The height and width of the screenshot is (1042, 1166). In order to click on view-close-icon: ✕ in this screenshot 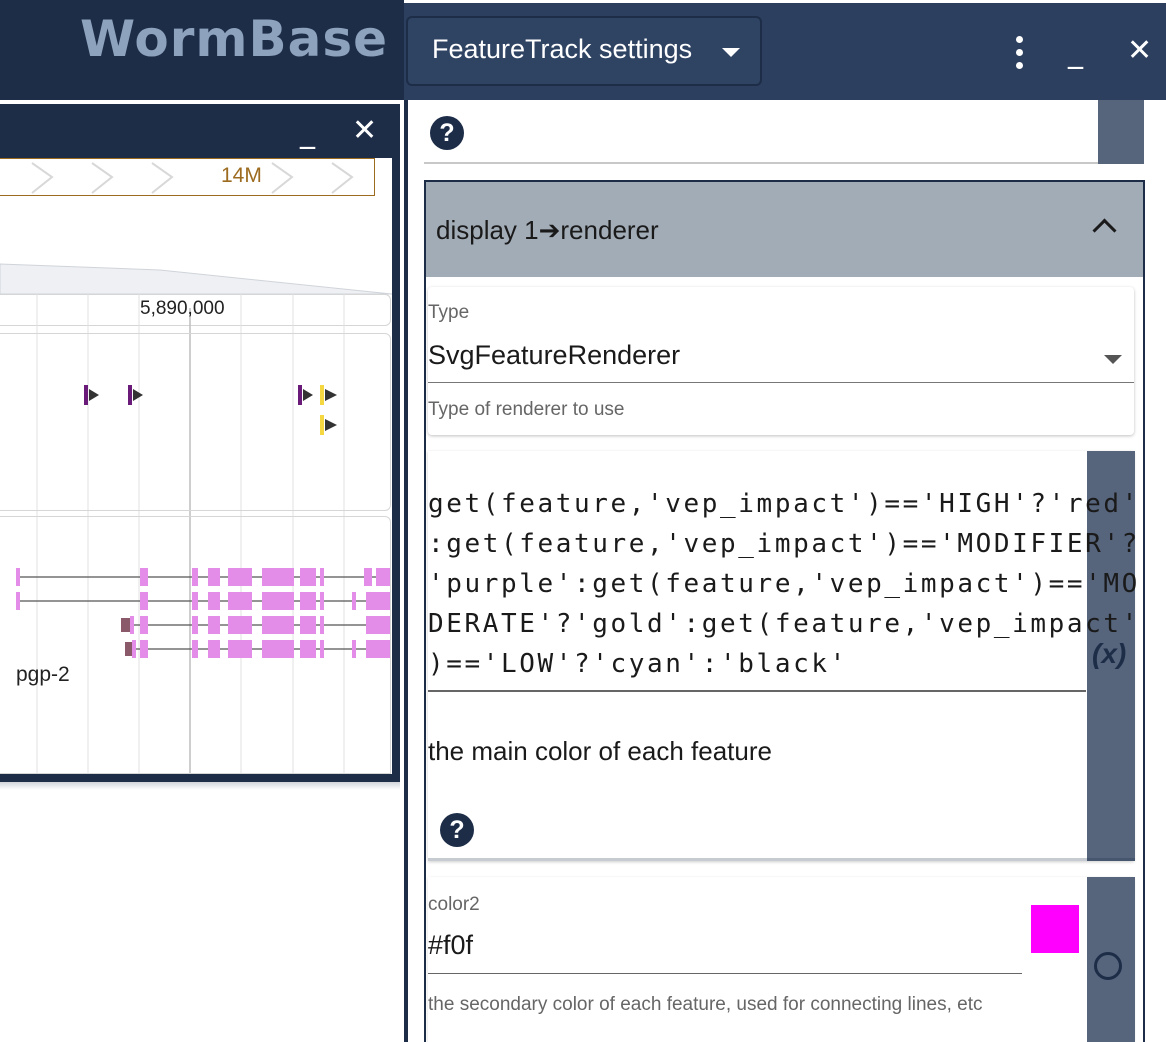, I will do `click(364, 131)`.